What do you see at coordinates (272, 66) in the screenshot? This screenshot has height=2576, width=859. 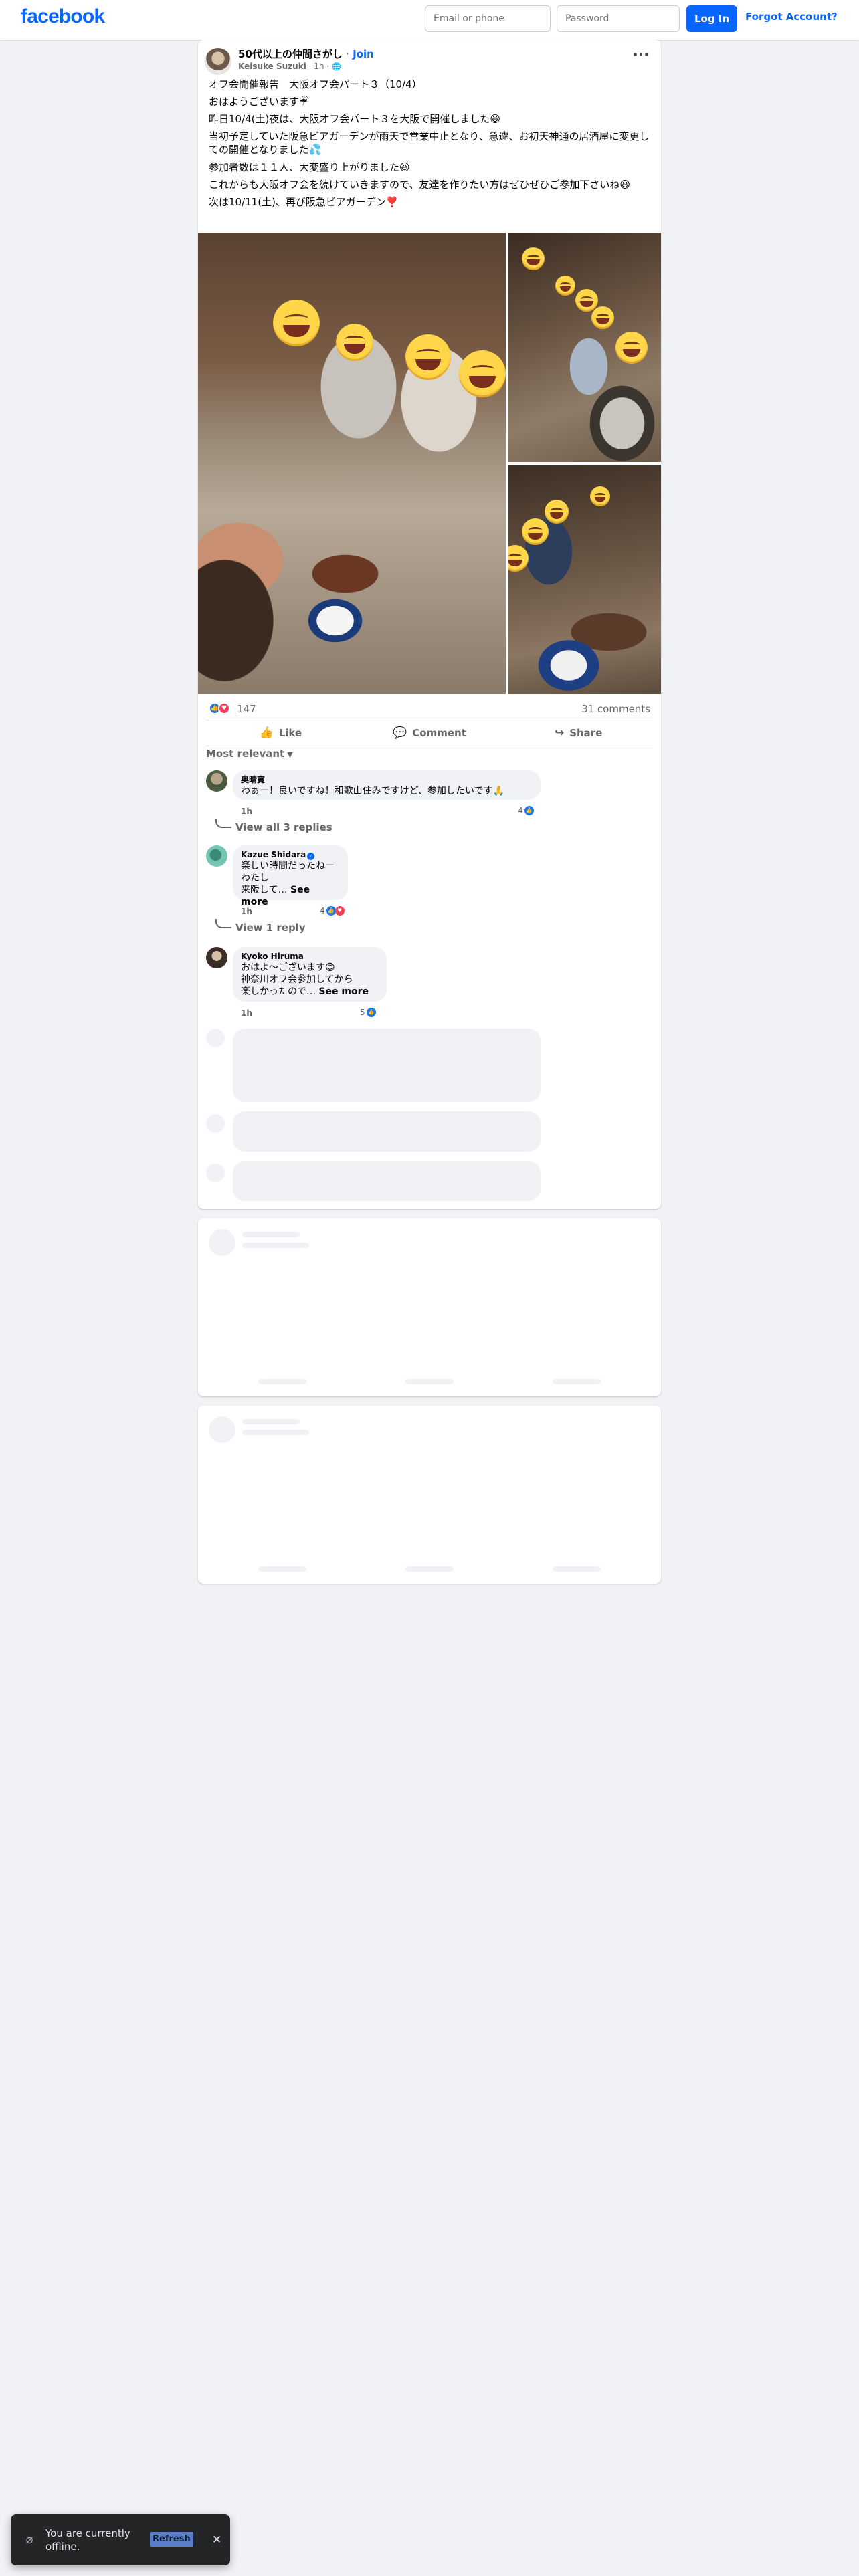 I see `author-name-link: Keisuke Suzuki` at bounding box center [272, 66].